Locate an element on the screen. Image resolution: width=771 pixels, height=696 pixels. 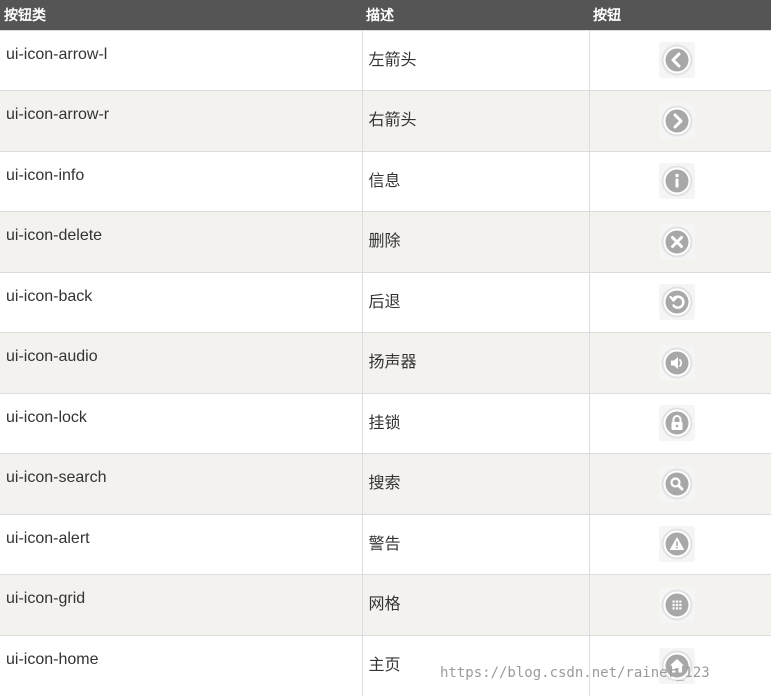
delete-icon is located at coordinates (677, 241).